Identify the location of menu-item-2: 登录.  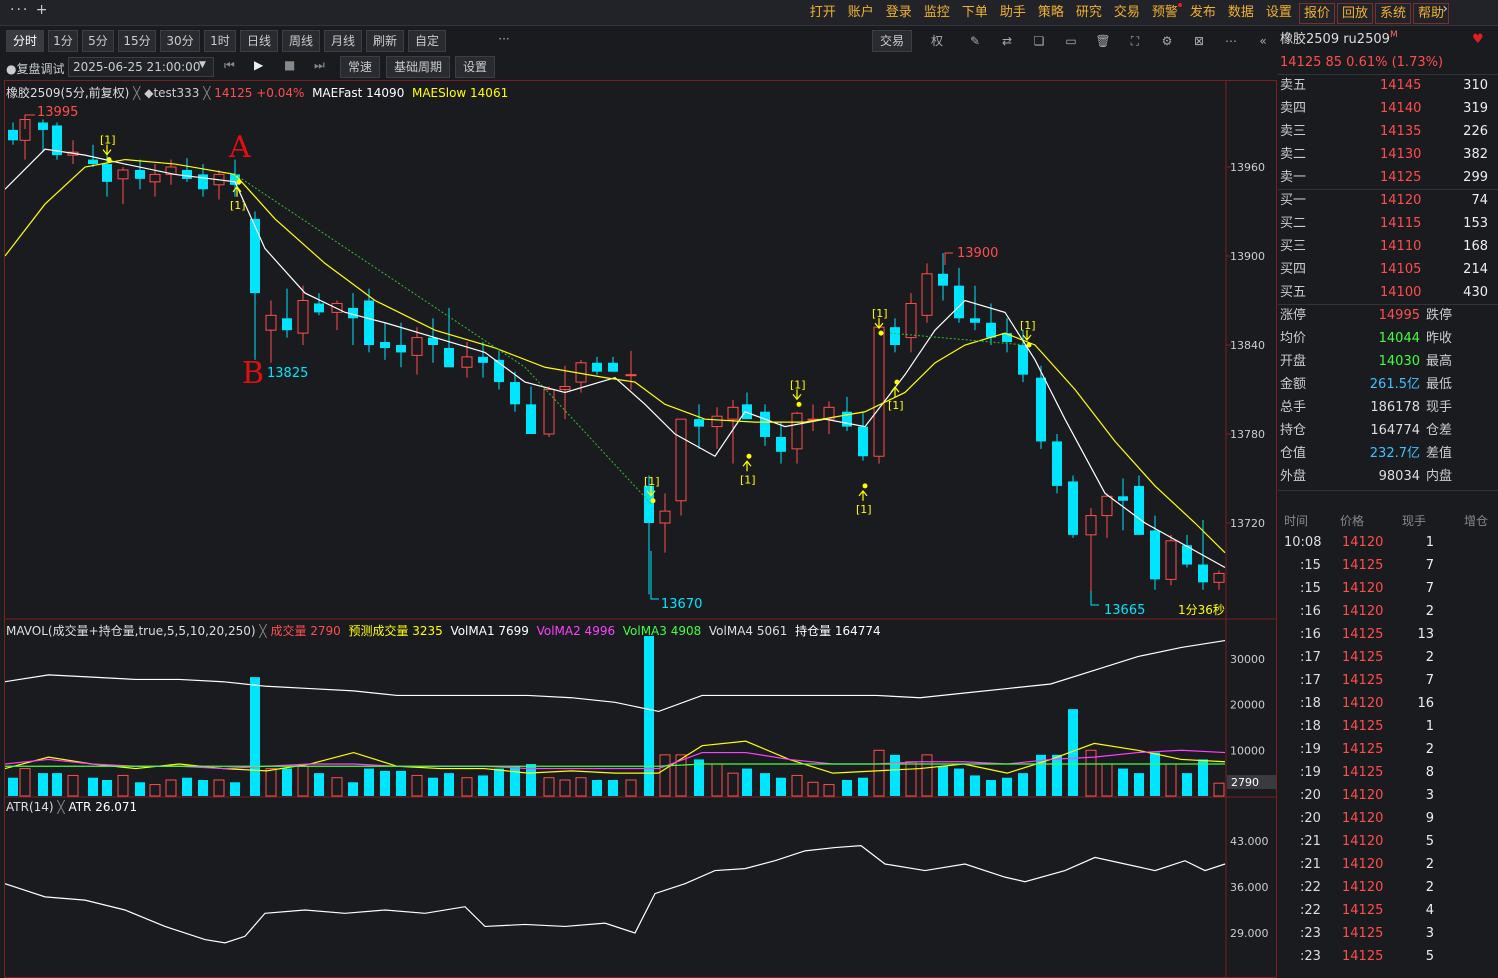
(899, 13).